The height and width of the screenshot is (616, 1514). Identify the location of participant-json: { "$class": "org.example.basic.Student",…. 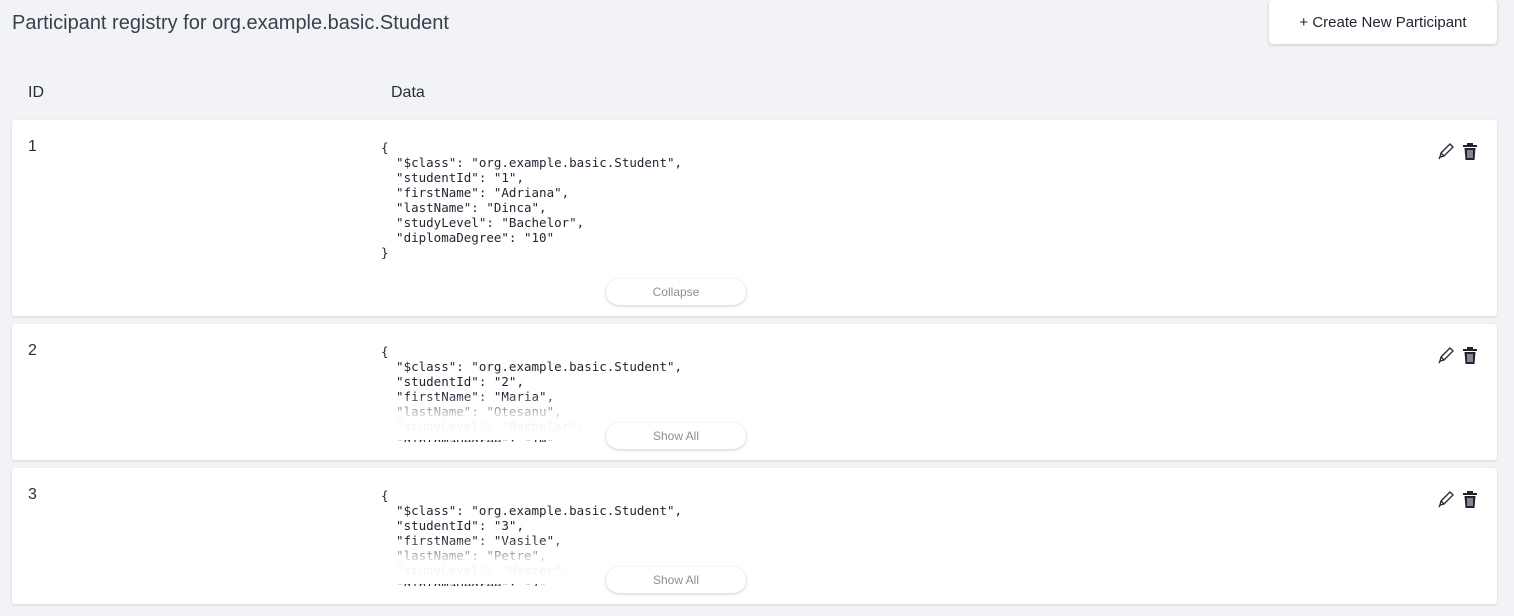
(532, 200).